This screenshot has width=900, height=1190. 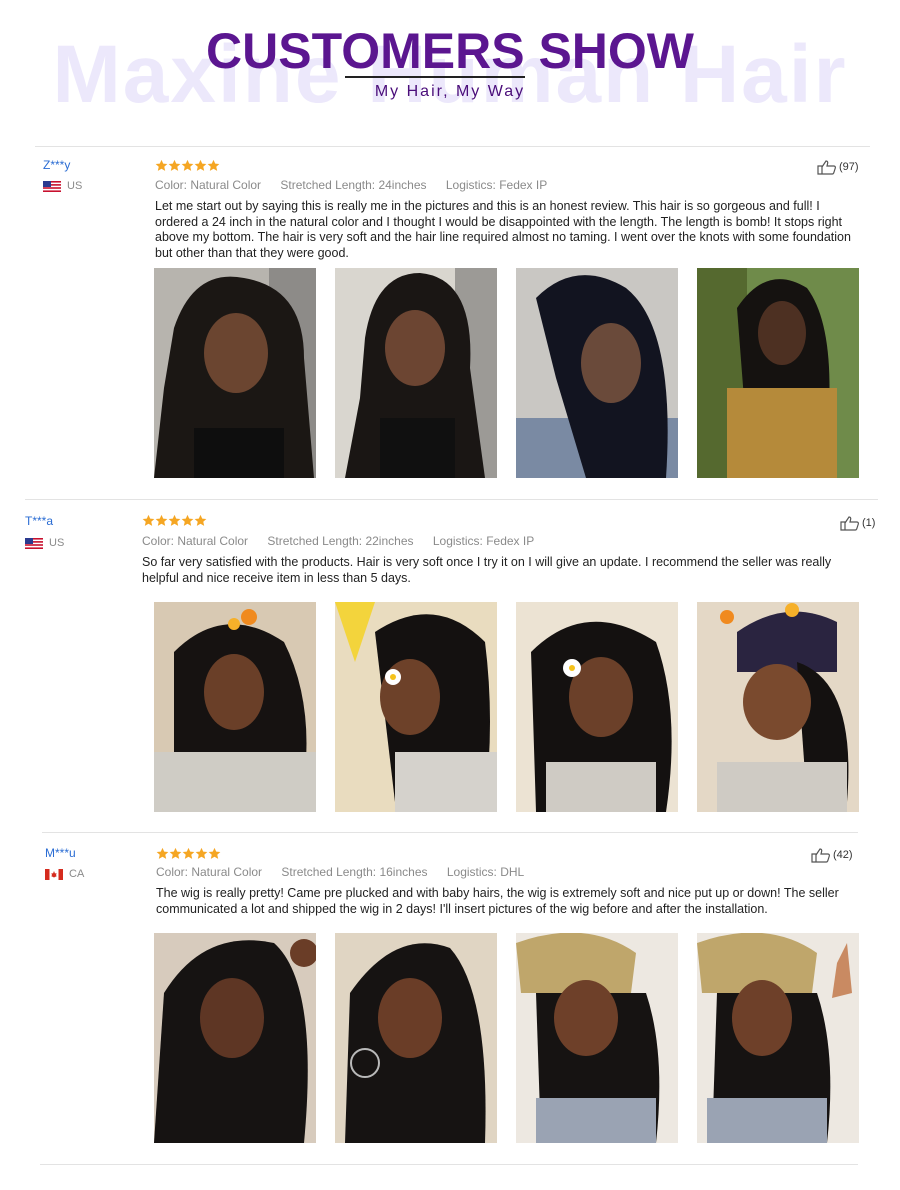 I want to click on page-title: CUSTOMERS SHOW, so click(x=450, y=51).